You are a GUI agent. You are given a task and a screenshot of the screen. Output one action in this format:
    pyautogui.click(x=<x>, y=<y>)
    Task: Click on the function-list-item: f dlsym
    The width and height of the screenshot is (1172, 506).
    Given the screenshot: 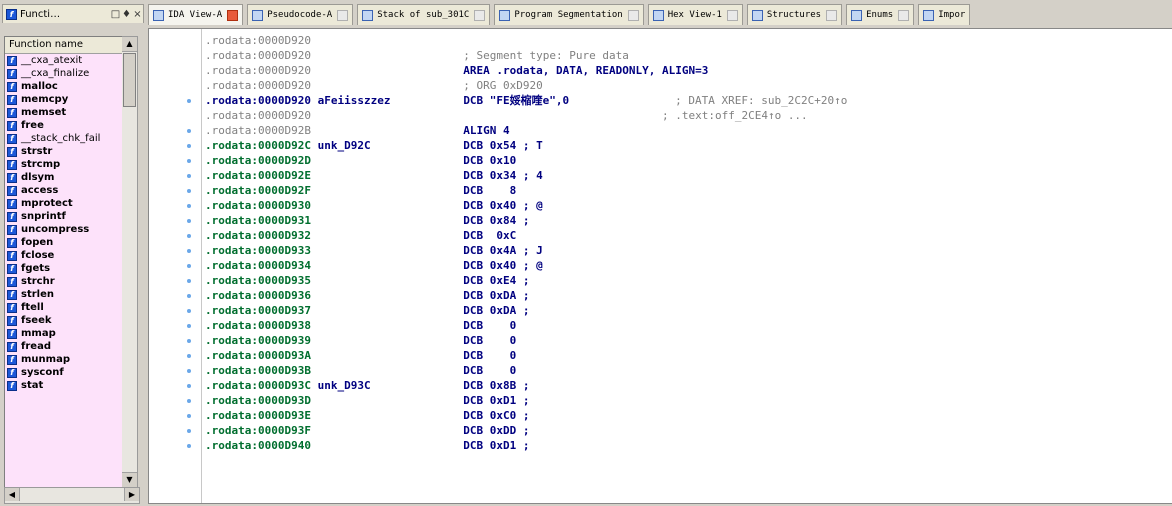 What is the action you would take?
    pyautogui.click(x=64, y=177)
    